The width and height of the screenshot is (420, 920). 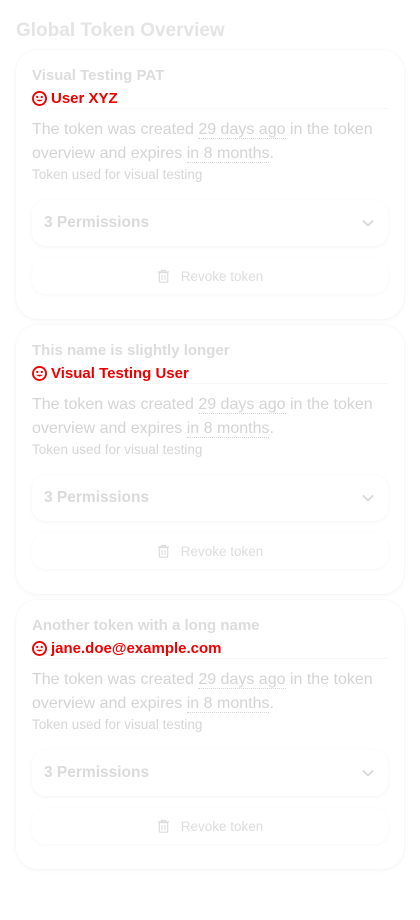 What do you see at coordinates (84, 98) in the screenshot?
I see `token-owner-label: User XYZ` at bounding box center [84, 98].